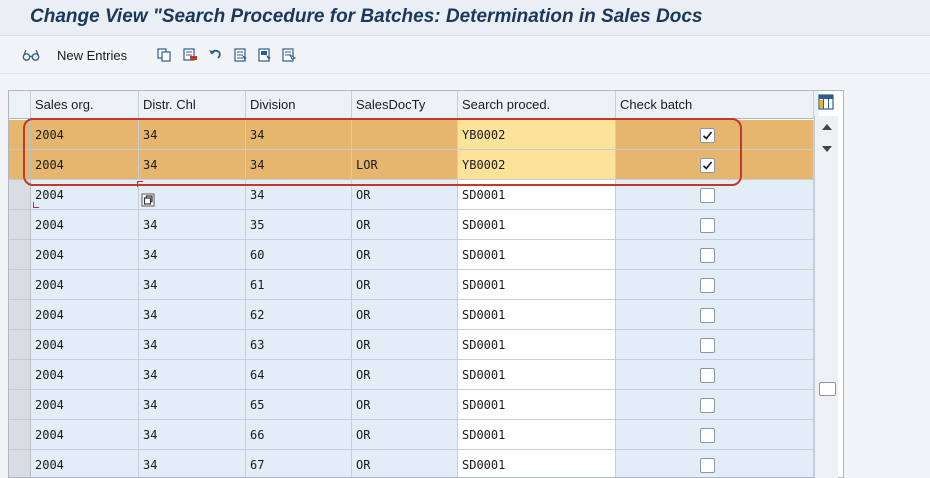 The width and height of the screenshot is (930, 478). What do you see at coordinates (414, 255) in the screenshot?
I see `table-row: 2004 34 60 OR SD0001` at bounding box center [414, 255].